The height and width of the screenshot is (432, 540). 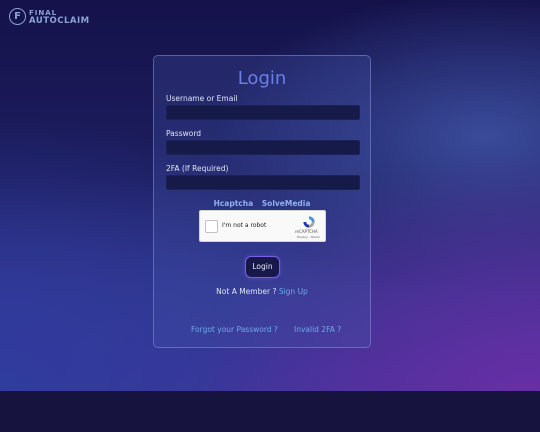 What do you see at coordinates (244, 225) in the screenshot?
I see `recaptcha-label: I'm not a robot` at bounding box center [244, 225].